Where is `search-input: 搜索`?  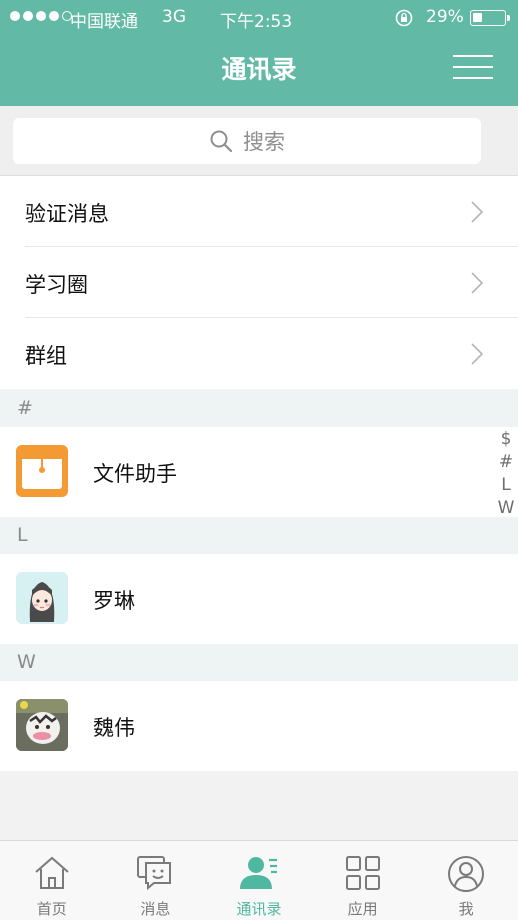
search-input: 搜索 is located at coordinates (247, 141).